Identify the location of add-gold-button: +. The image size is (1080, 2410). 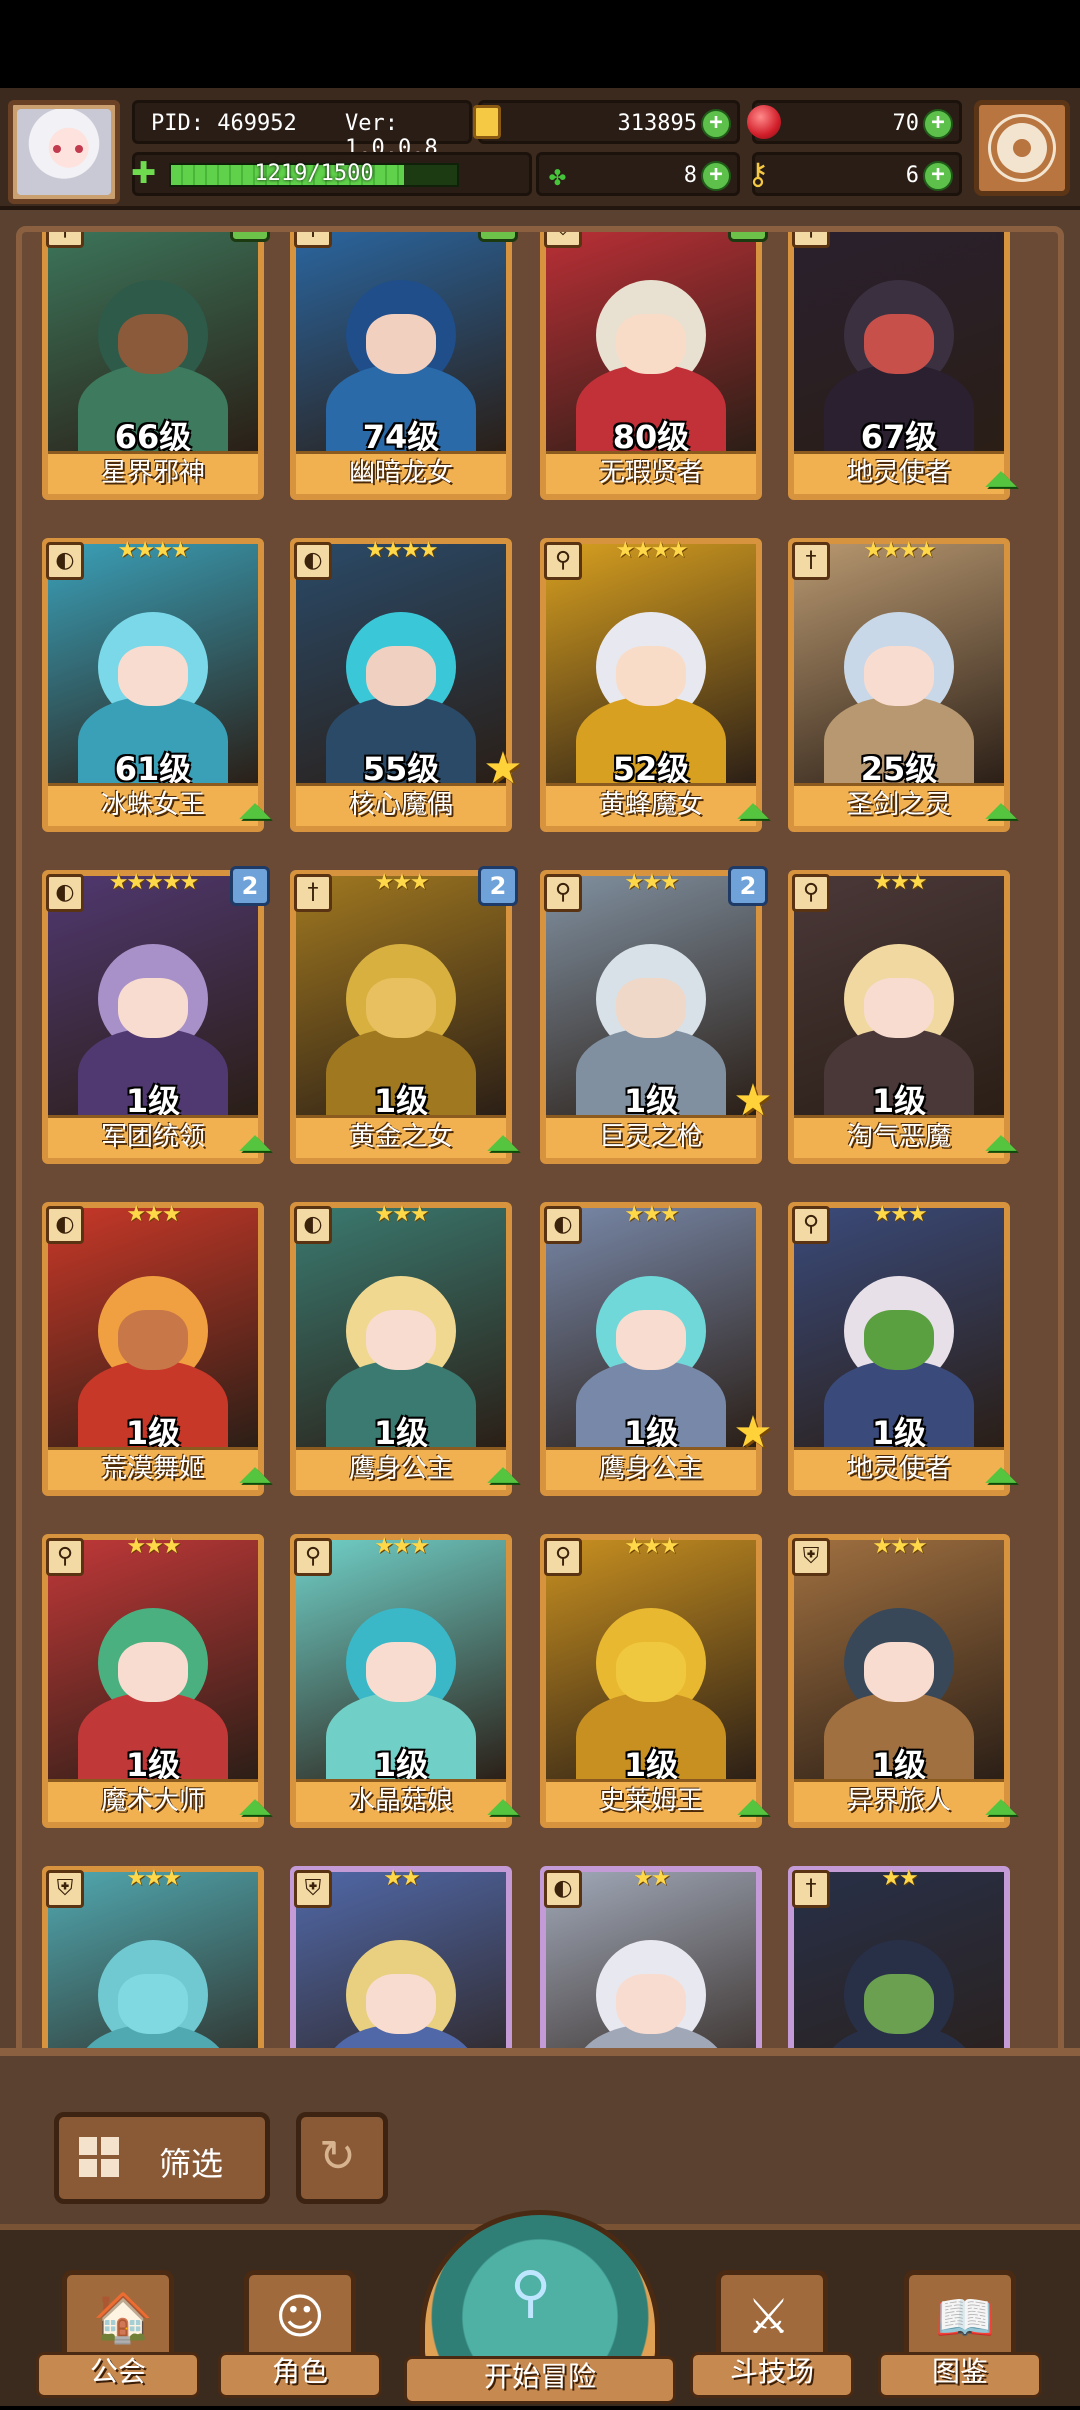
(716, 124).